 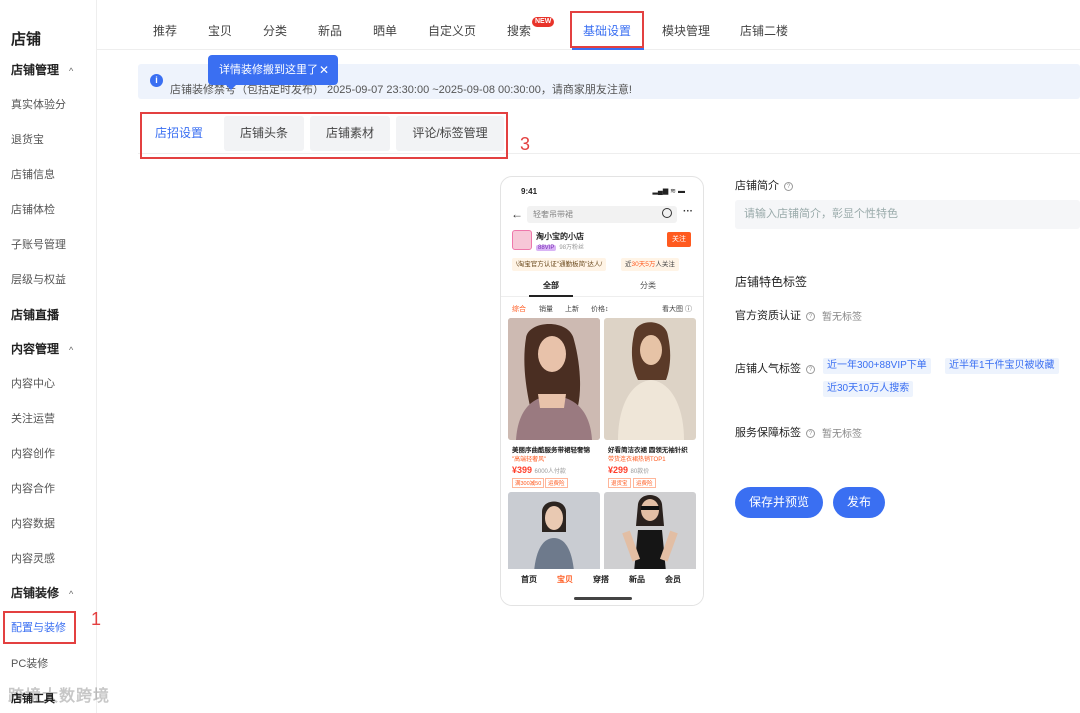 I want to click on annotation-number-3: 3, so click(x=525, y=144).